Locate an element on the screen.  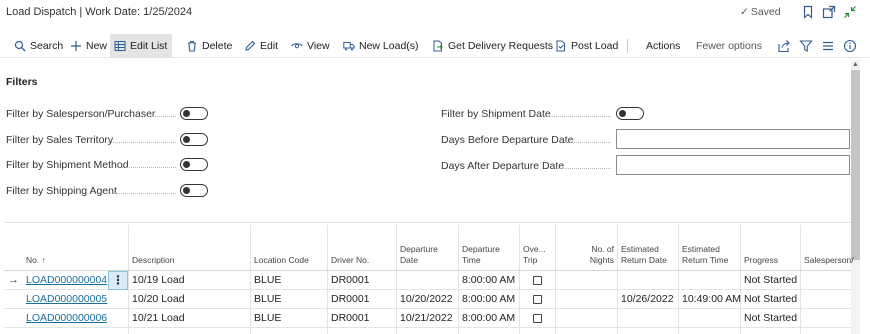
get-delivery-requests-button: Get Delivery Requests is located at coordinates (492, 46).